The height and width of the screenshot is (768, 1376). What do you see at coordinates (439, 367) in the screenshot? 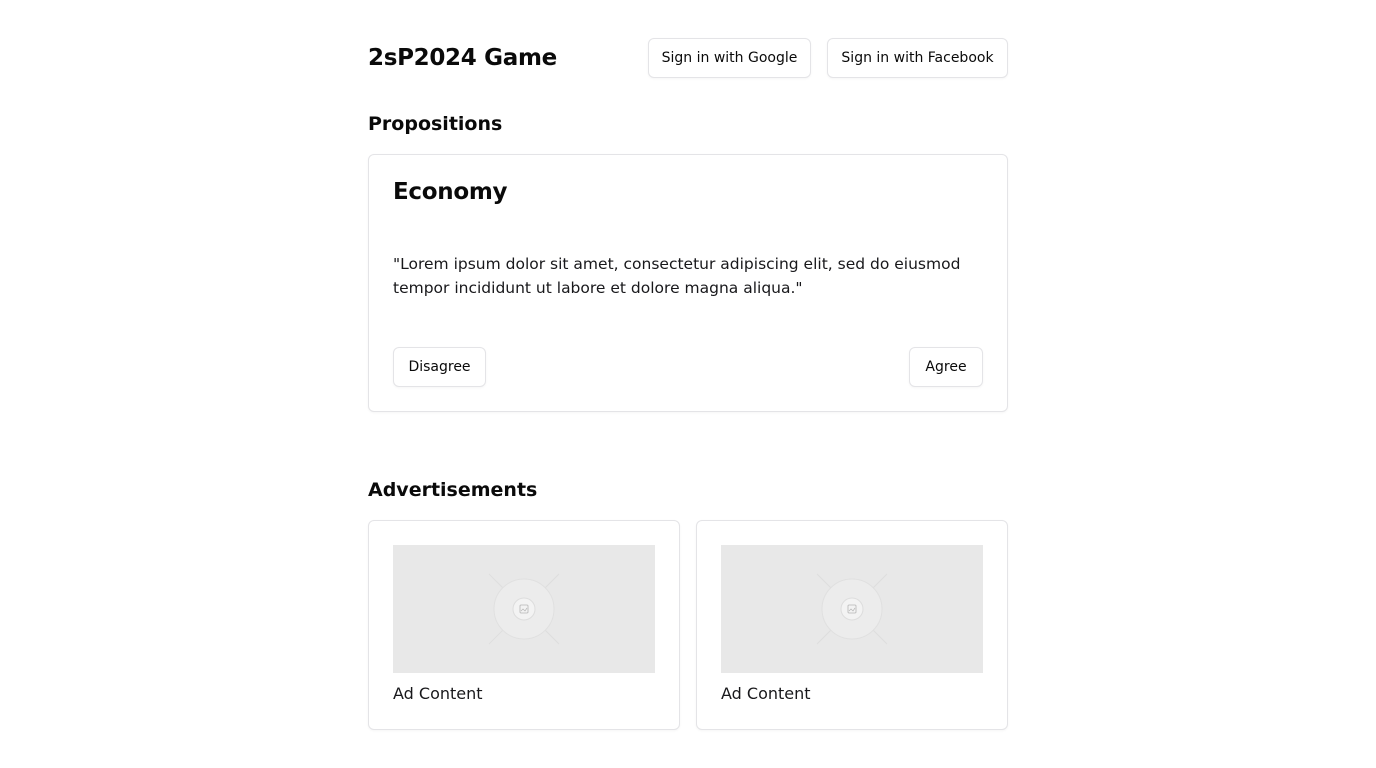
I see `disagree-button: Disagree` at bounding box center [439, 367].